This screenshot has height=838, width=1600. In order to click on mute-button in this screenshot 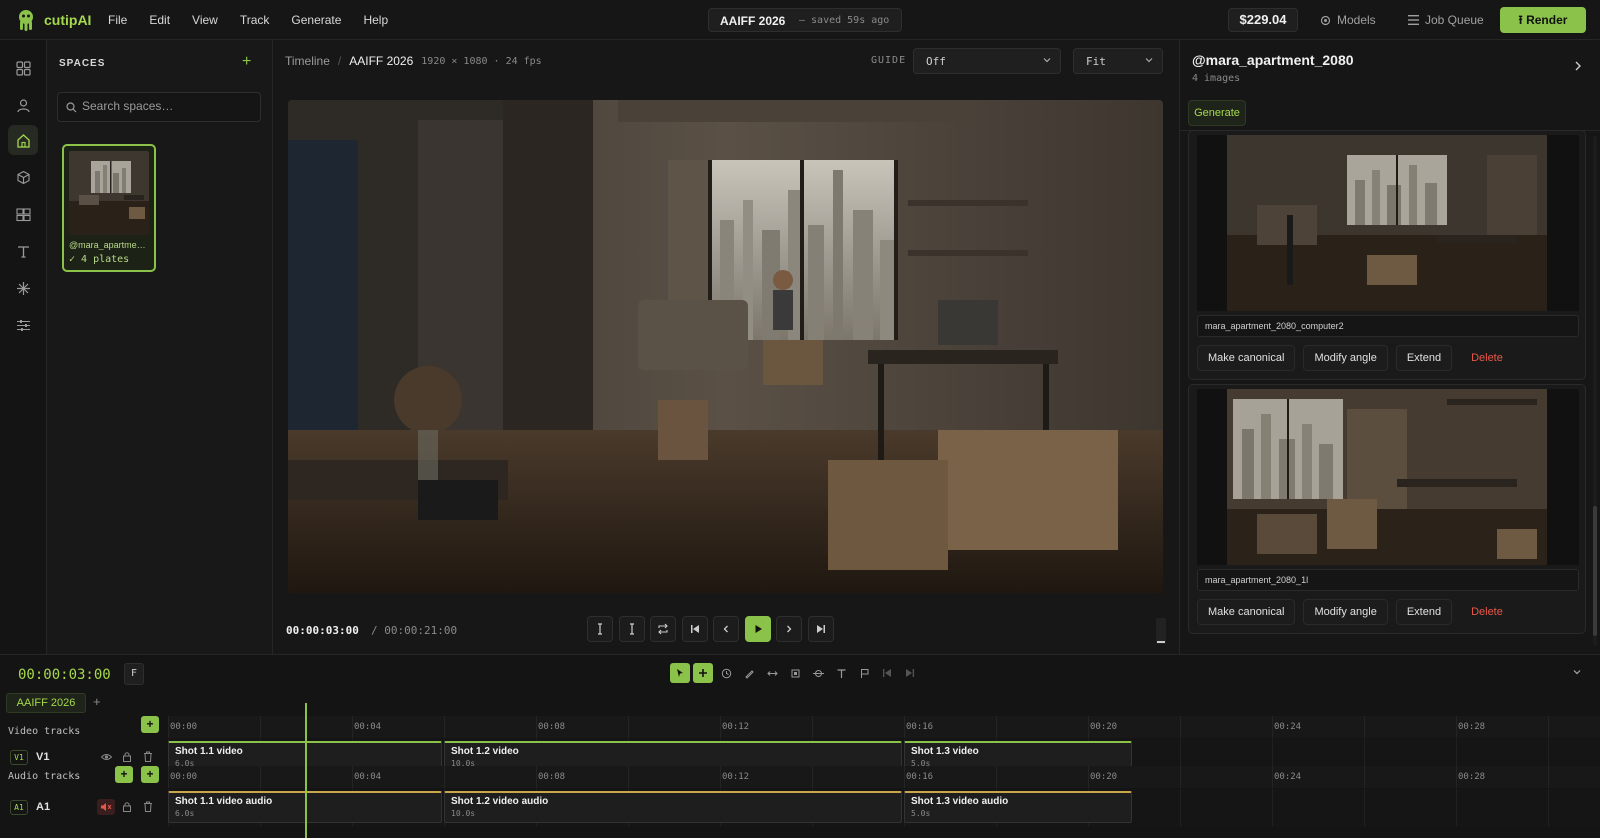, I will do `click(106, 807)`.